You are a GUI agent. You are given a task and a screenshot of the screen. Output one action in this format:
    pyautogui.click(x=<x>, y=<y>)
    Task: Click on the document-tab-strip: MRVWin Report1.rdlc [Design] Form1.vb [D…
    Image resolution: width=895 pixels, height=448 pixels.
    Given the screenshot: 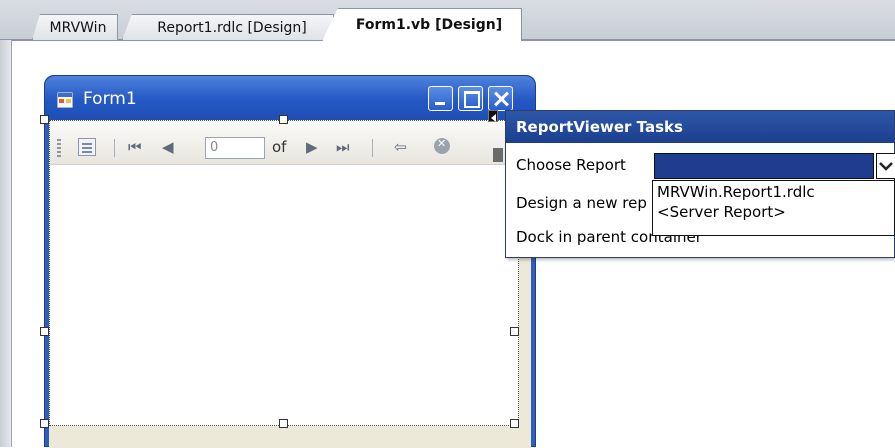 What is the action you would take?
    pyautogui.click(x=447, y=20)
    